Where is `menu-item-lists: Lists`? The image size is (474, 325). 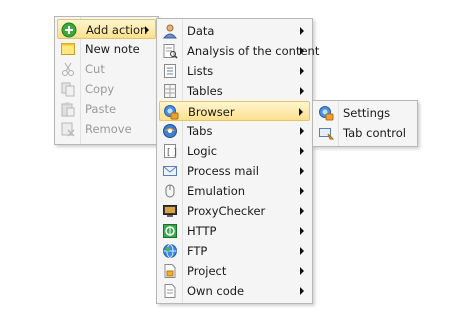 menu-item-lists: Lists is located at coordinates (234, 71).